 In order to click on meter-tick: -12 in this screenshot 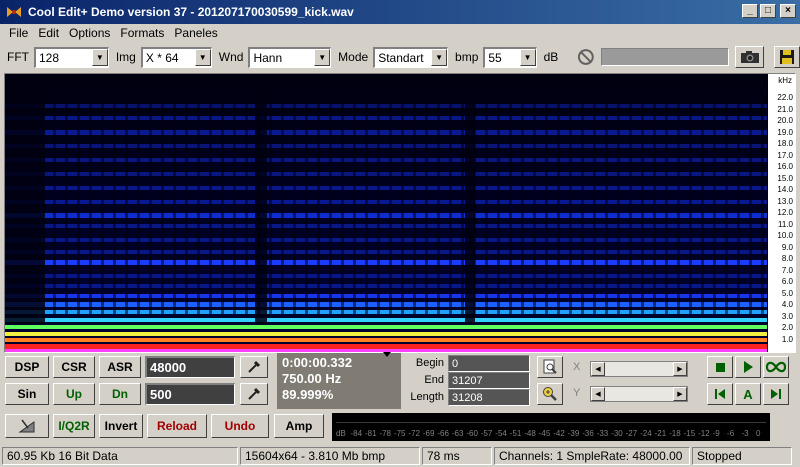, I will do `click(704, 433)`.